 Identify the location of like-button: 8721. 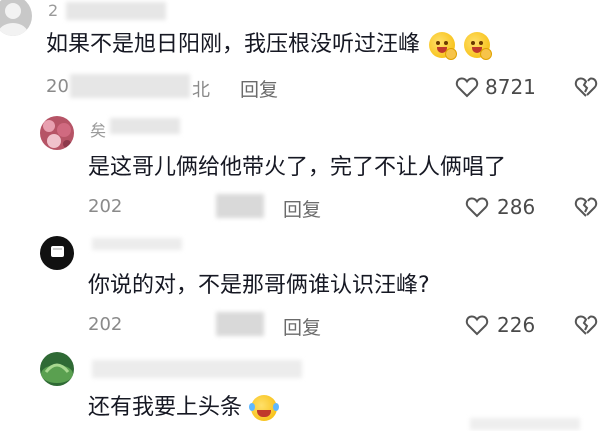
(499, 87).